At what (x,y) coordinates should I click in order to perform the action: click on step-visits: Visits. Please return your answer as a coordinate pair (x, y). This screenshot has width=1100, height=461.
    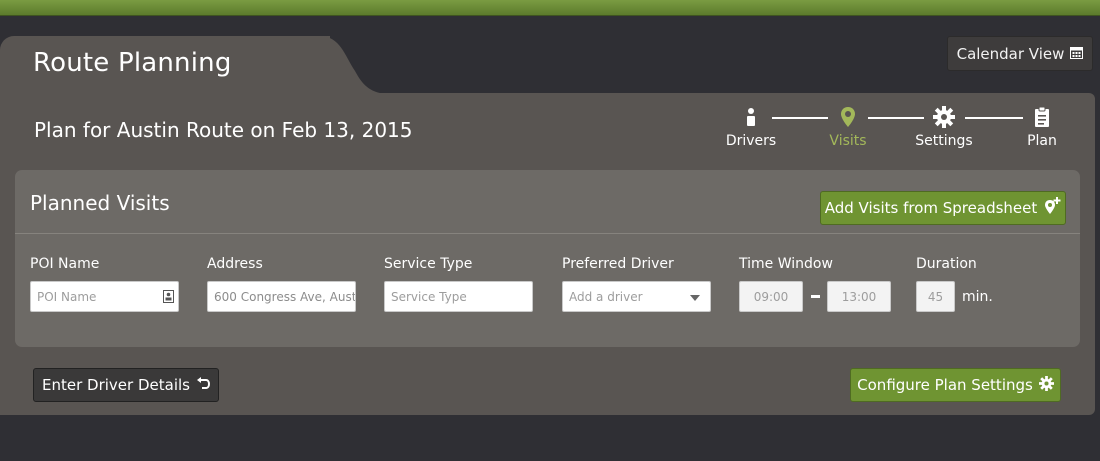
    Looking at the image, I should click on (848, 126).